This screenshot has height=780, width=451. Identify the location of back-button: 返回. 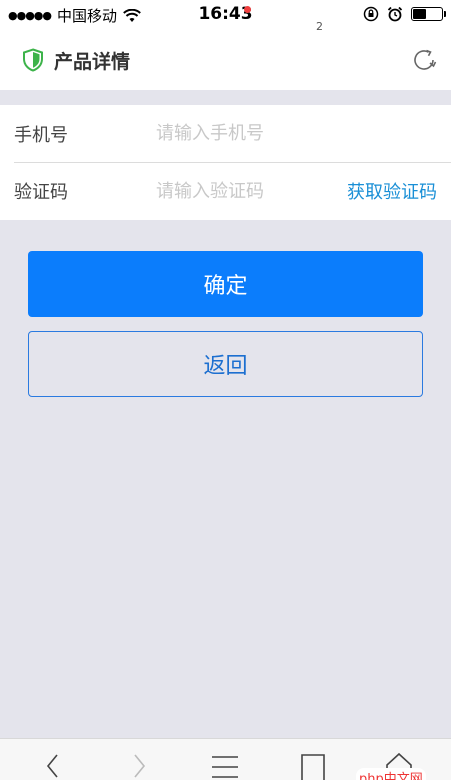
(225, 364).